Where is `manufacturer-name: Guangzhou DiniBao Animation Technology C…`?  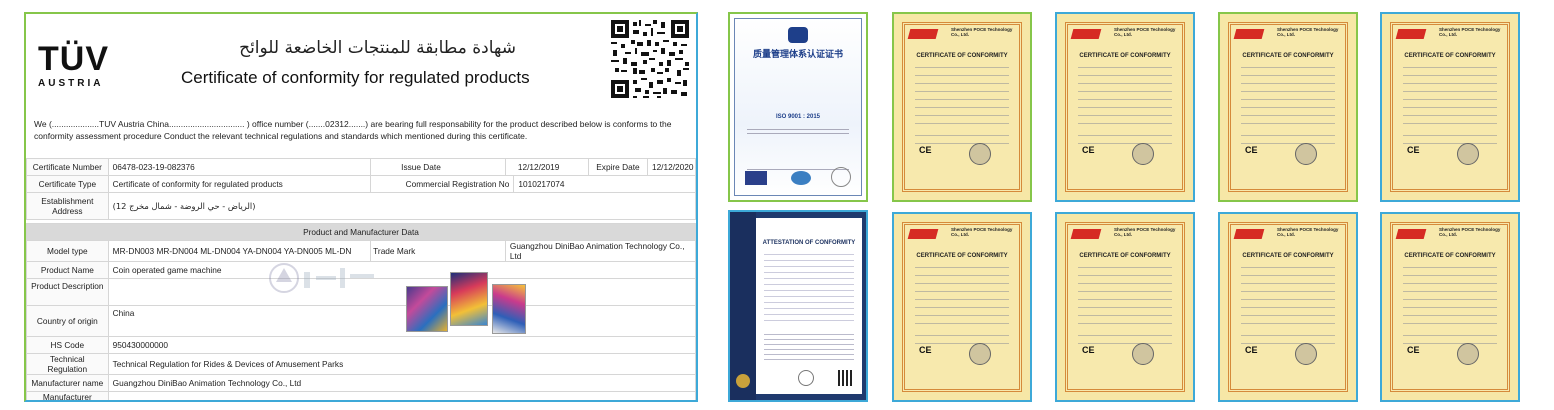
manufacturer-name: Guangzhou DiniBao Animation Technology C… is located at coordinates (401, 383).